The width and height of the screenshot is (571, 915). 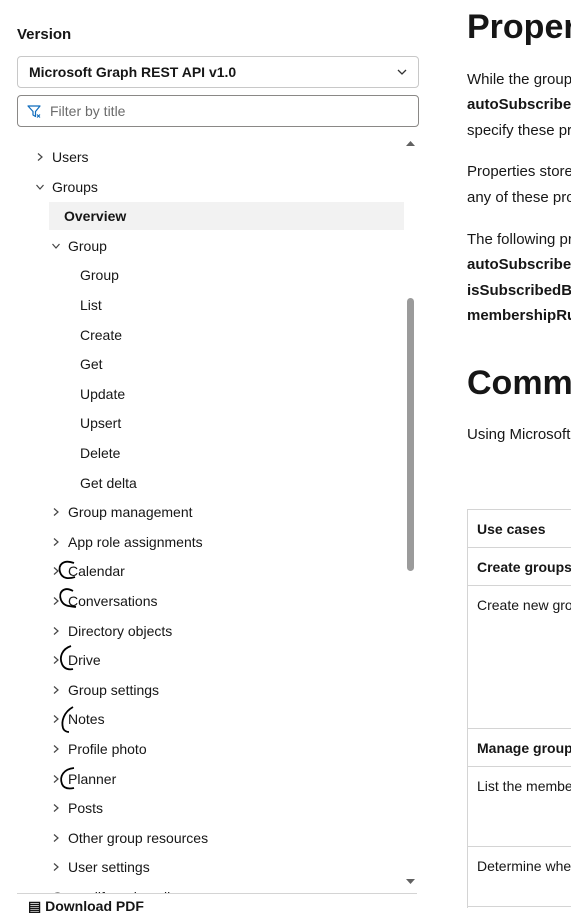 I want to click on sidebar-divider, so click(x=217, y=893).